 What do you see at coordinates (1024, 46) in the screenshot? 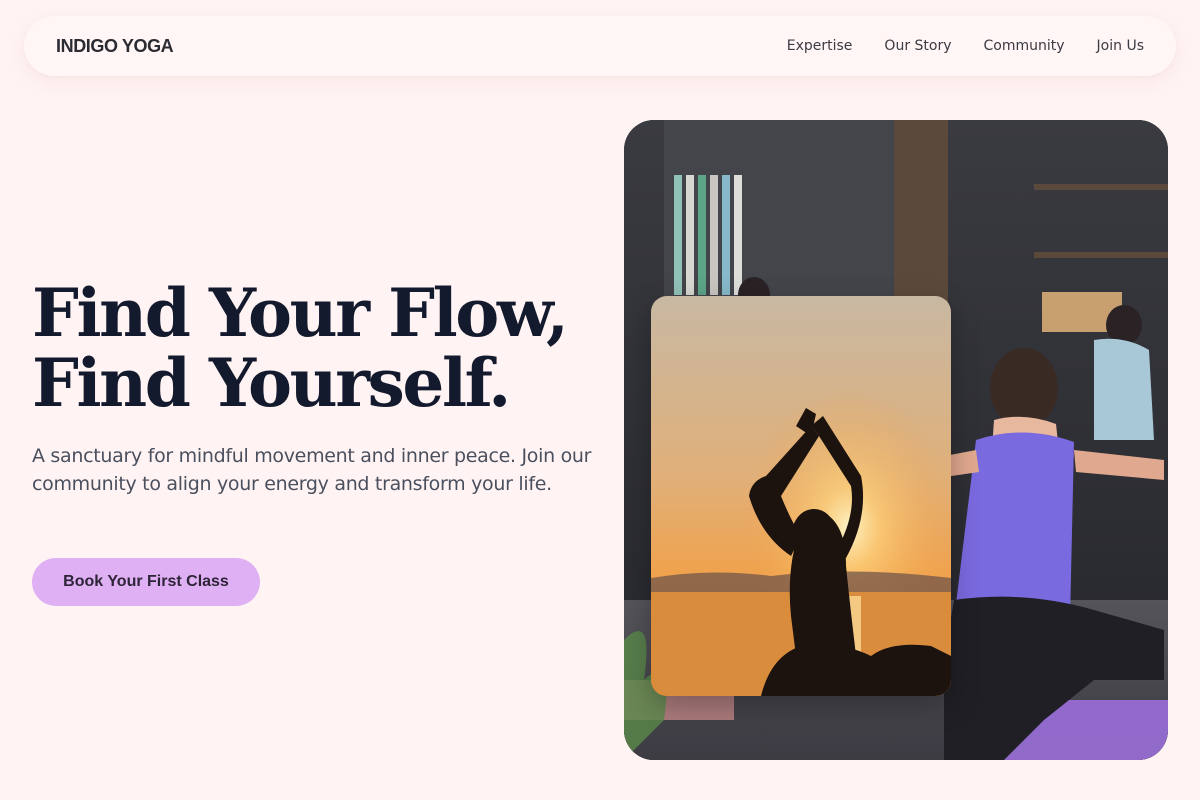
I see `nav-link-community: Community` at bounding box center [1024, 46].